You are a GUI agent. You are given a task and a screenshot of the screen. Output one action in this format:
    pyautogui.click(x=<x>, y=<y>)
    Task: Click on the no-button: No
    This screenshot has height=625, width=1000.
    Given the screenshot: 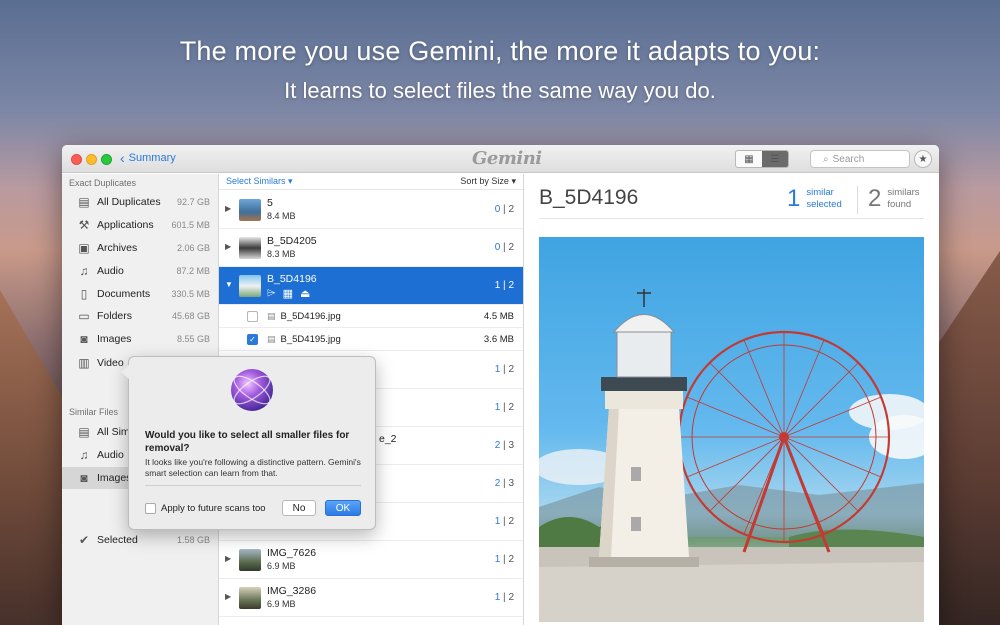 What is the action you would take?
    pyautogui.click(x=299, y=508)
    